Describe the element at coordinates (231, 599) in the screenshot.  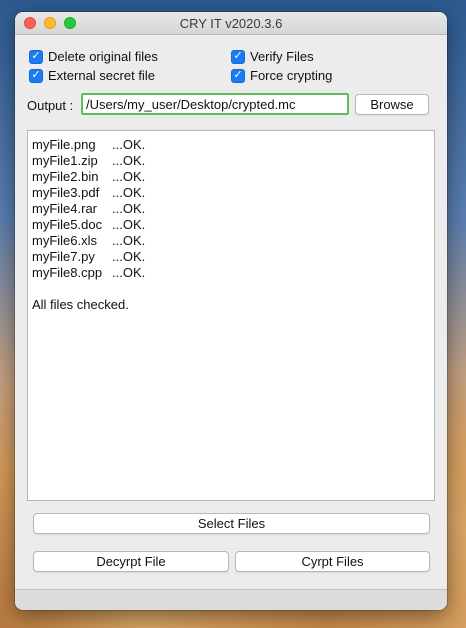
I see `status-bar` at that location.